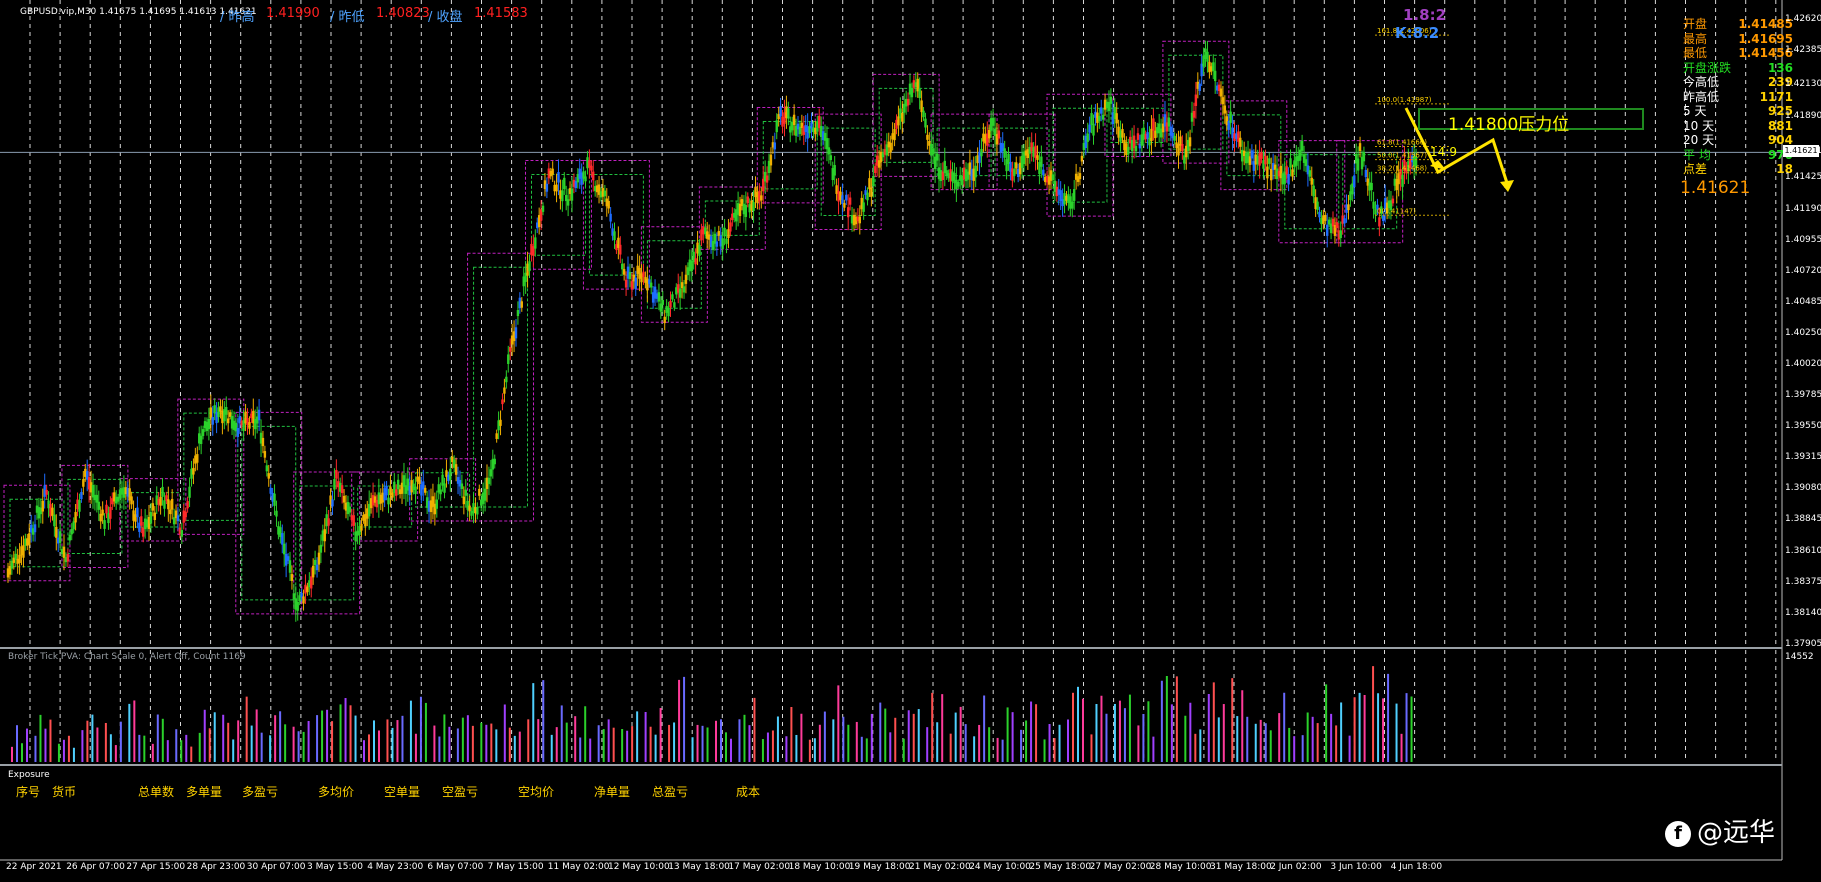 The image size is (1821, 882). What do you see at coordinates (1803, 333) in the screenshot?
I see `price-tick-label: 1.40250` at bounding box center [1803, 333].